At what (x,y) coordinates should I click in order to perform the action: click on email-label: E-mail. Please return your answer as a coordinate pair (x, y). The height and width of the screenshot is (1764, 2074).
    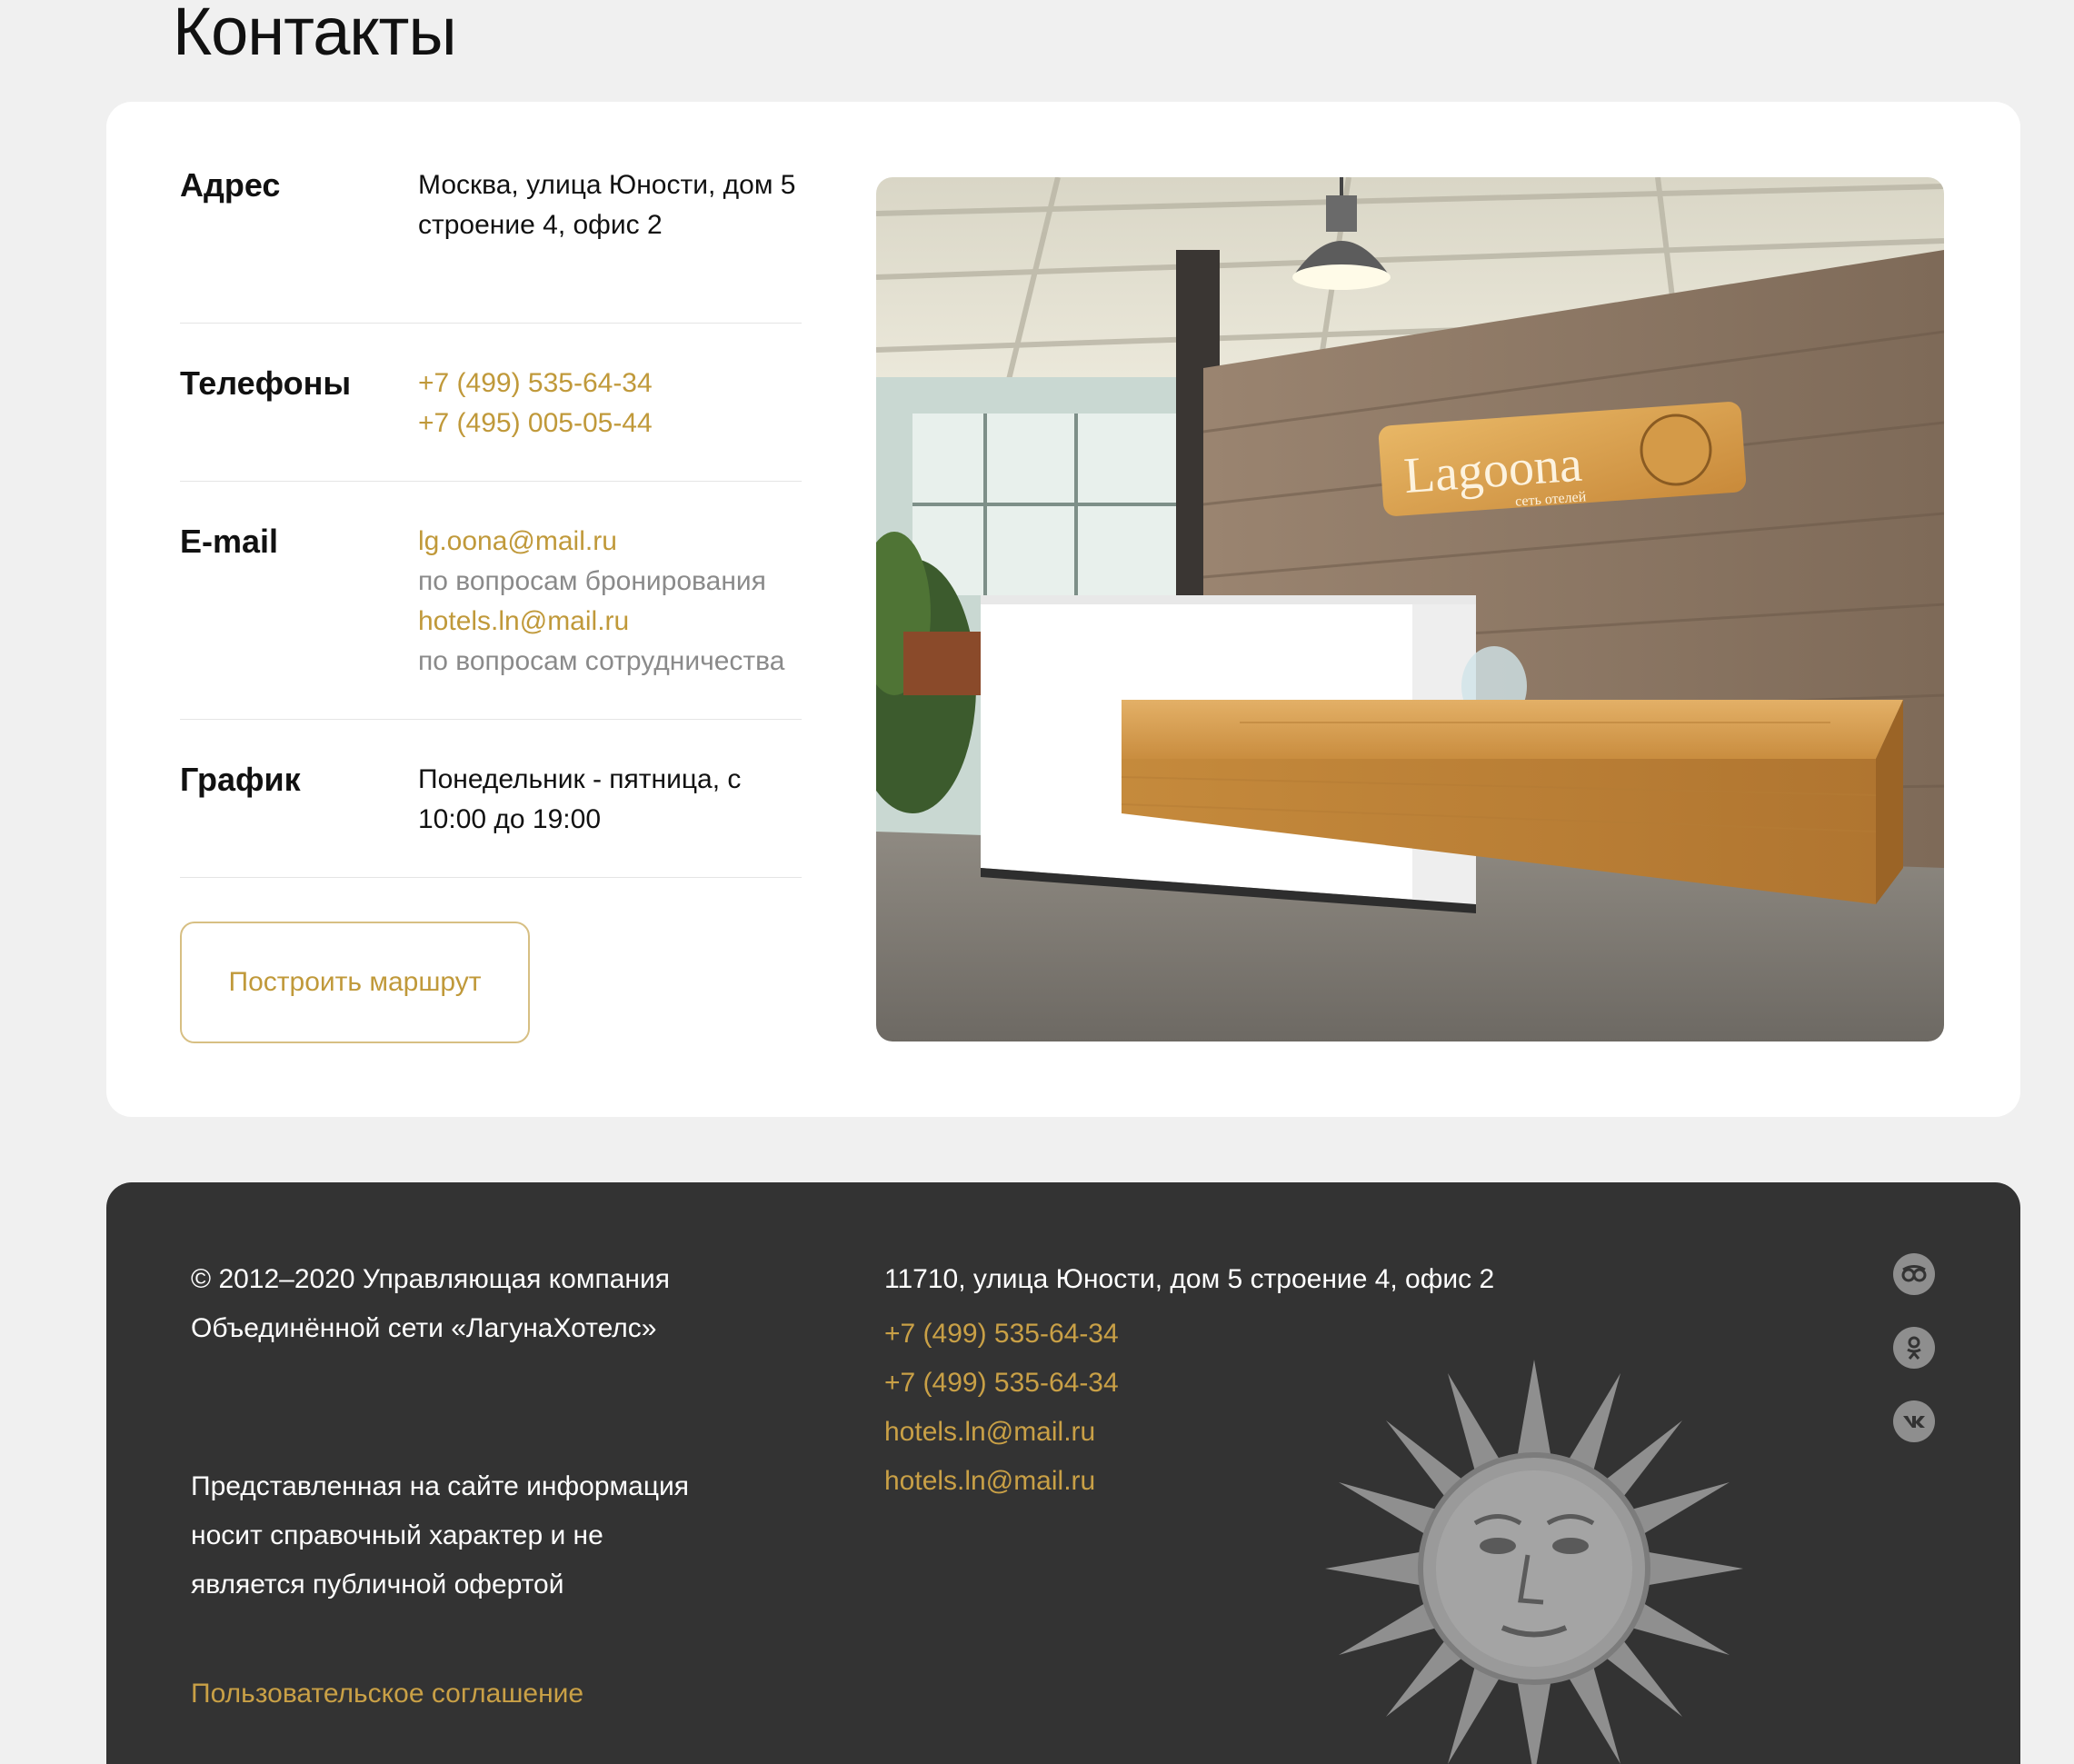
    Looking at the image, I should click on (229, 541).